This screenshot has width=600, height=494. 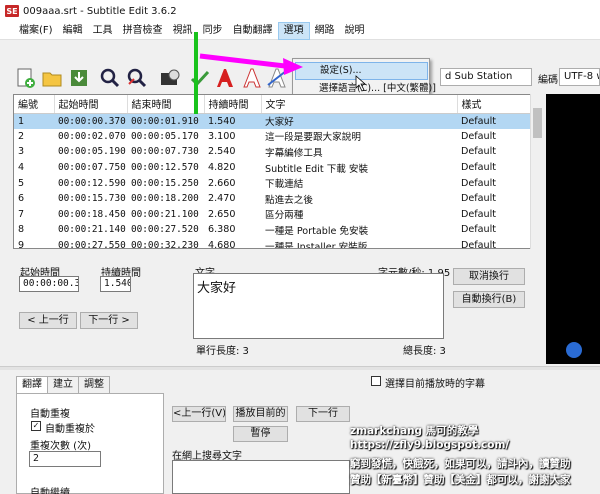 I want to click on replace-icon, so click(x=137, y=78).